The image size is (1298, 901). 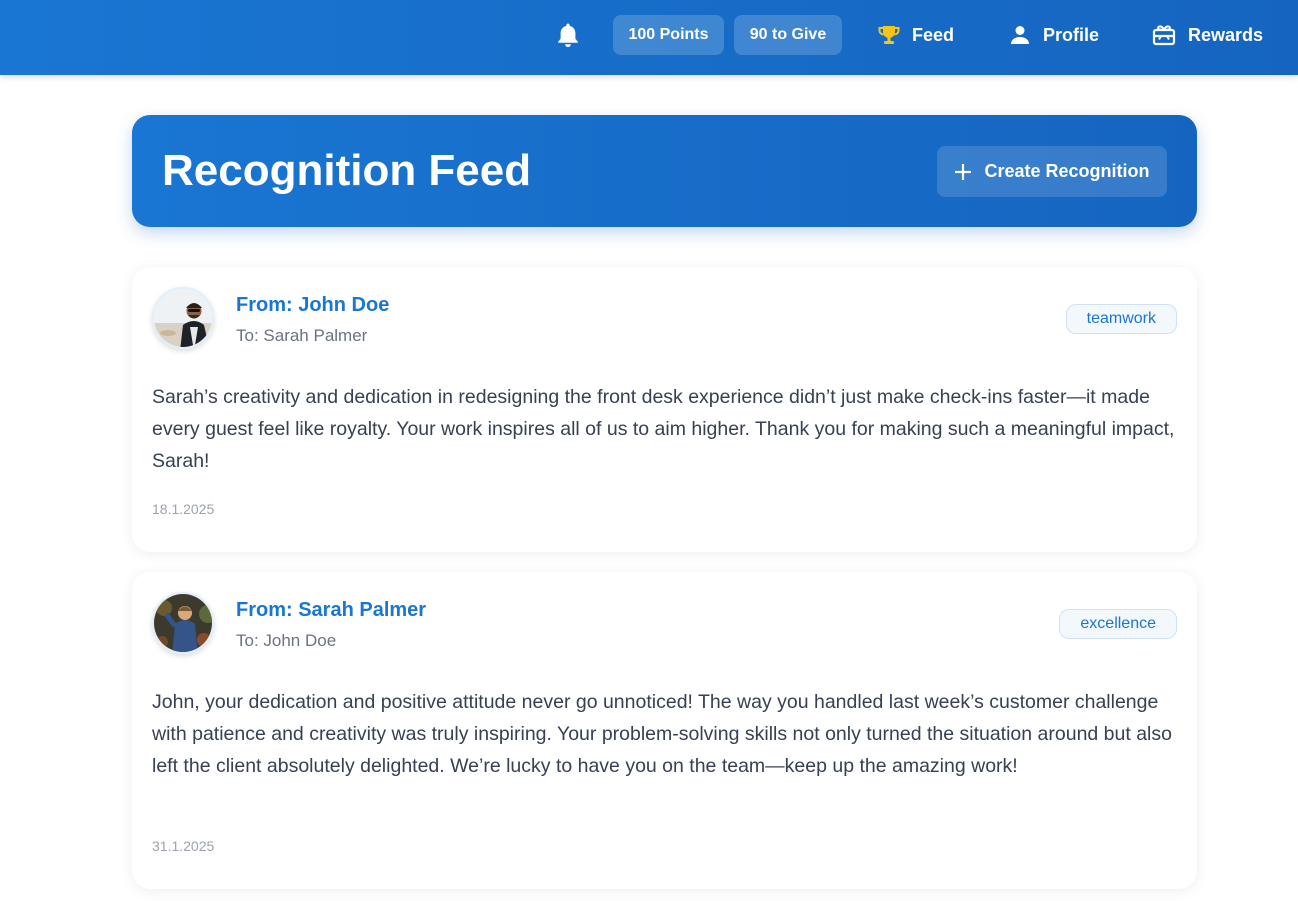 What do you see at coordinates (183, 846) in the screenshot?
I see `recognition-date: 31.1.2025` at bounding box center [183, 846].